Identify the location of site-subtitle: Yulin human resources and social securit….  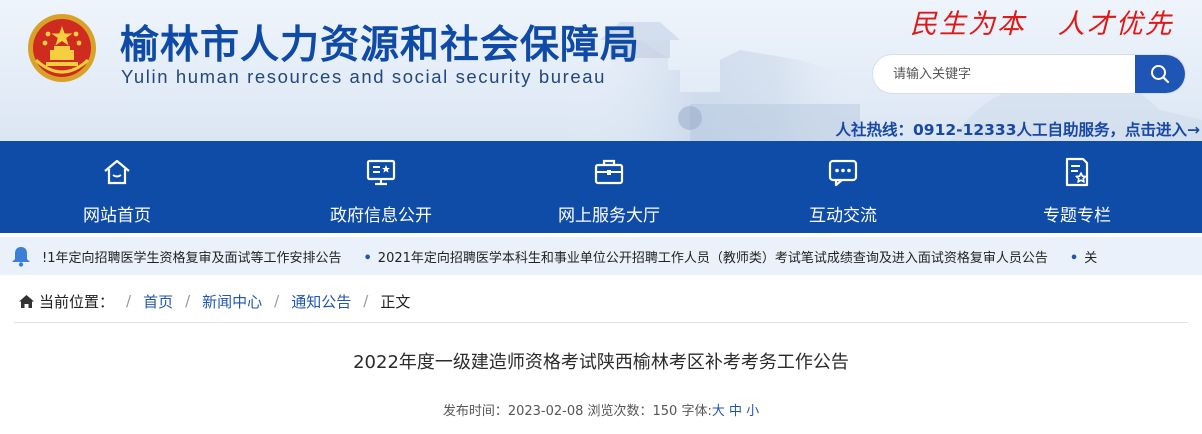
(364, 76).